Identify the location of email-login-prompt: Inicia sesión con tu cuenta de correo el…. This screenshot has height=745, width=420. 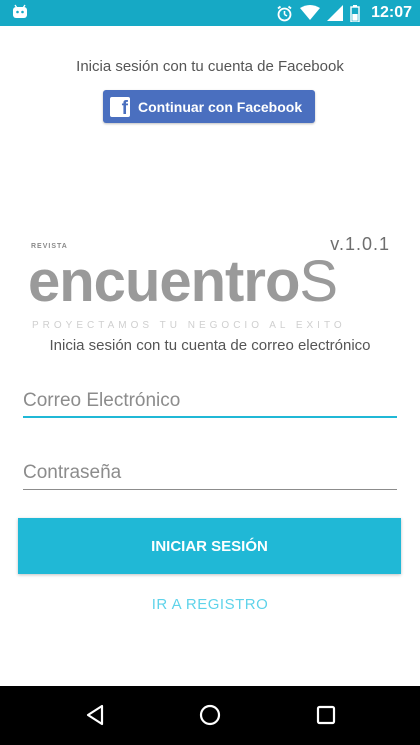
(210, 345).